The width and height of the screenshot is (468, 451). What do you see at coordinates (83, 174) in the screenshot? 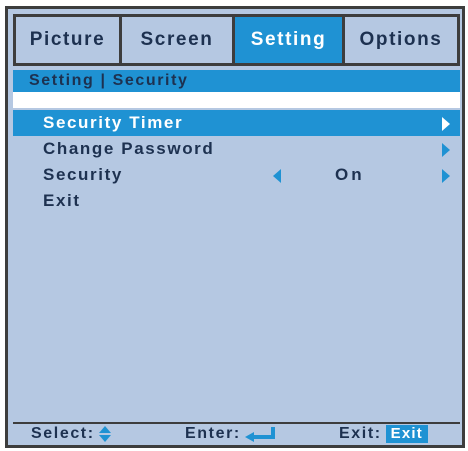
I see `menu-item-label: Security` at bounding box center [83, 174].